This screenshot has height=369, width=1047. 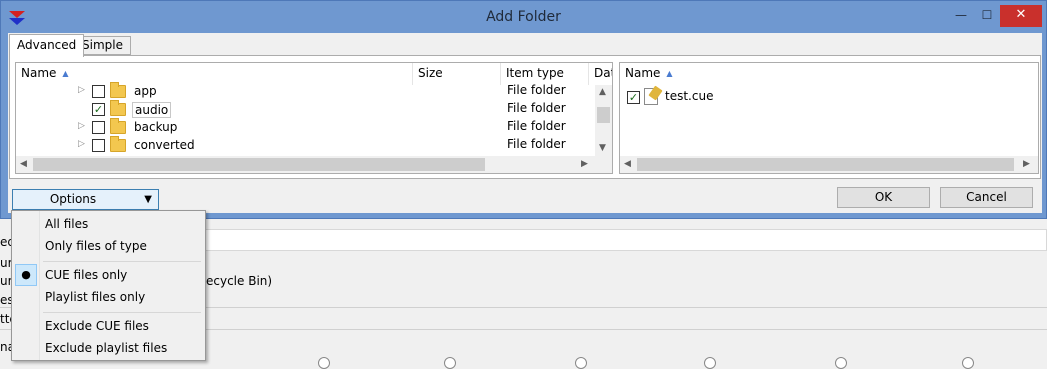 I want to click on tree-row: ▷ converted File folder, so click(x=306, y=145).